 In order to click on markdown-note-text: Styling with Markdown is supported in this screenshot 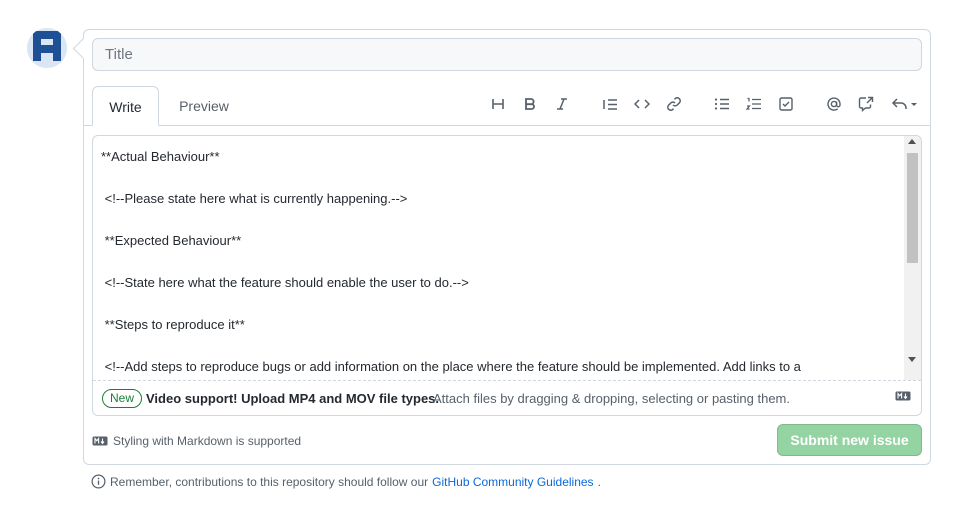, I will do `click(207, 441)`.